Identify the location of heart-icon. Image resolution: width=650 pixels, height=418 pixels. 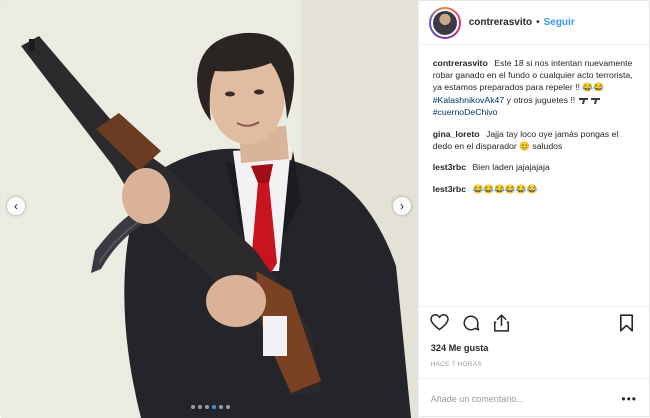
(439, 322).